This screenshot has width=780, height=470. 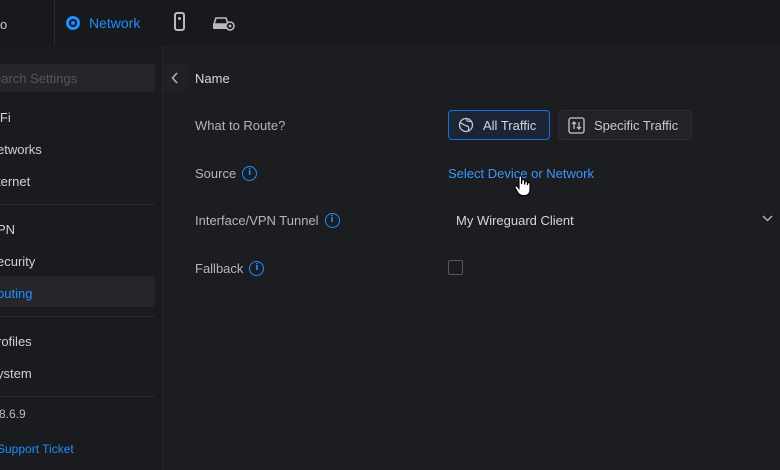 I want to click on sort-arrows-icon, so click(x=576, y=125).